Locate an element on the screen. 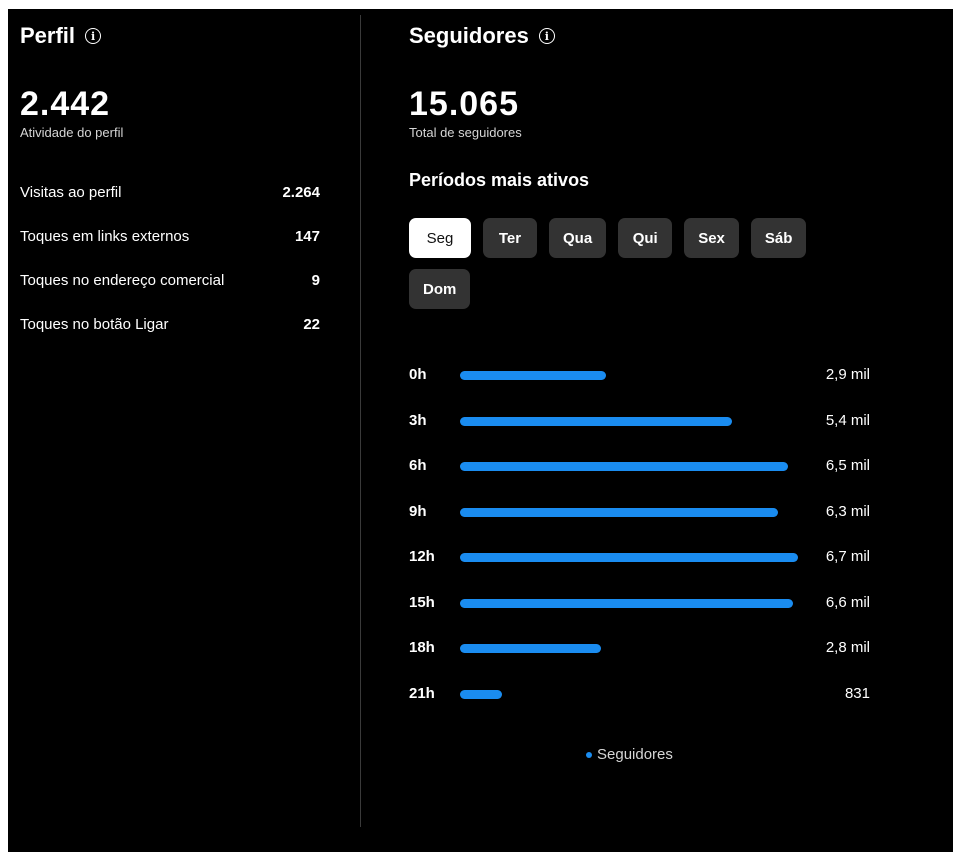 This screenshot has height=852, width=962. legend-dot is located at coordinates (589, 754).